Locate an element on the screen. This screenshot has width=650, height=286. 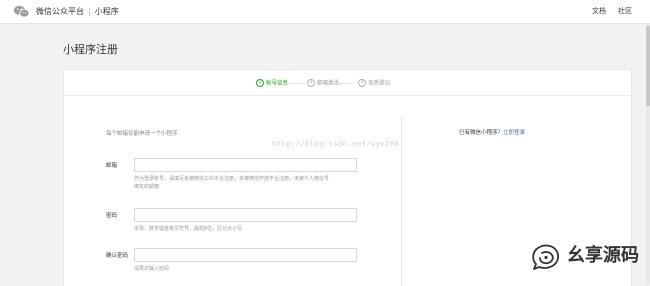
email-tip-line-2: 绑定的邮箱 is located at coordinates (147, 187).